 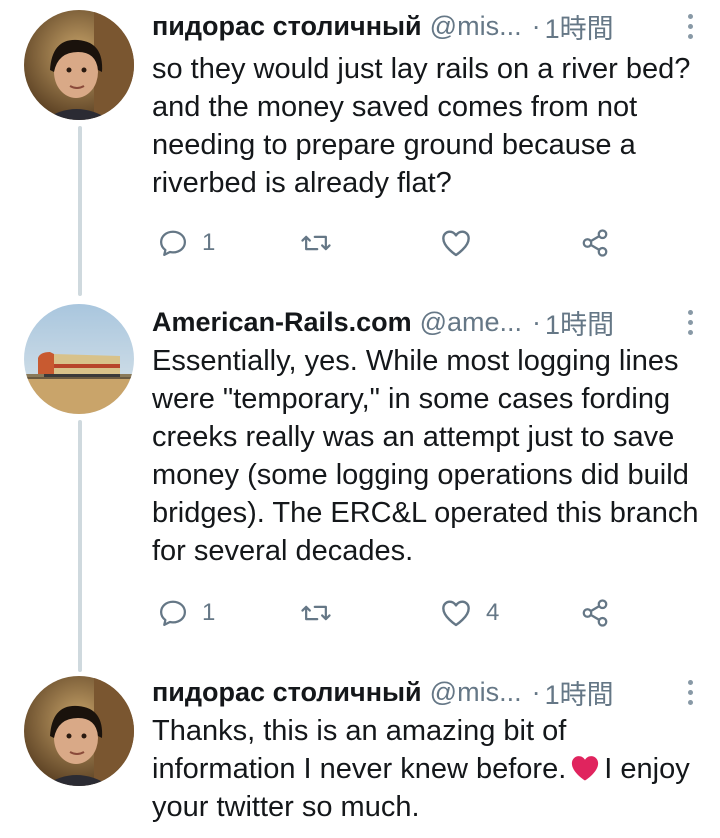 I want to click on action-bar: 1, so click(x=387, y=243).